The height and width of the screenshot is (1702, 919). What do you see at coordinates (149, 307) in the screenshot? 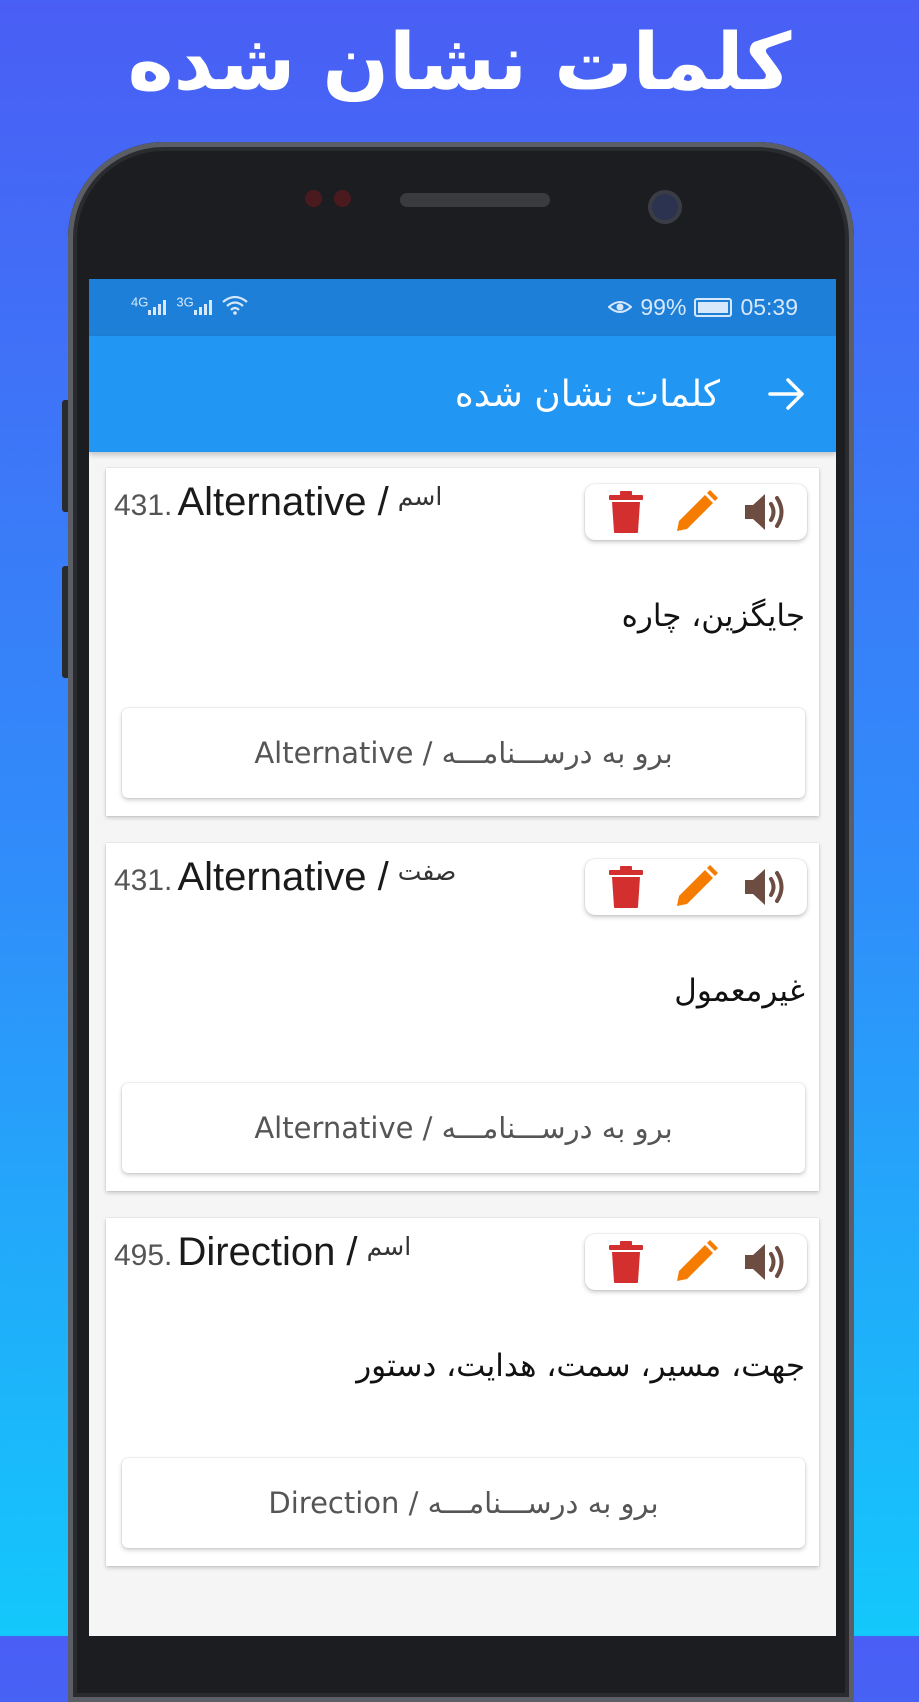
I see `signal-icon-1: 4G` at bounding box center [149, 307].